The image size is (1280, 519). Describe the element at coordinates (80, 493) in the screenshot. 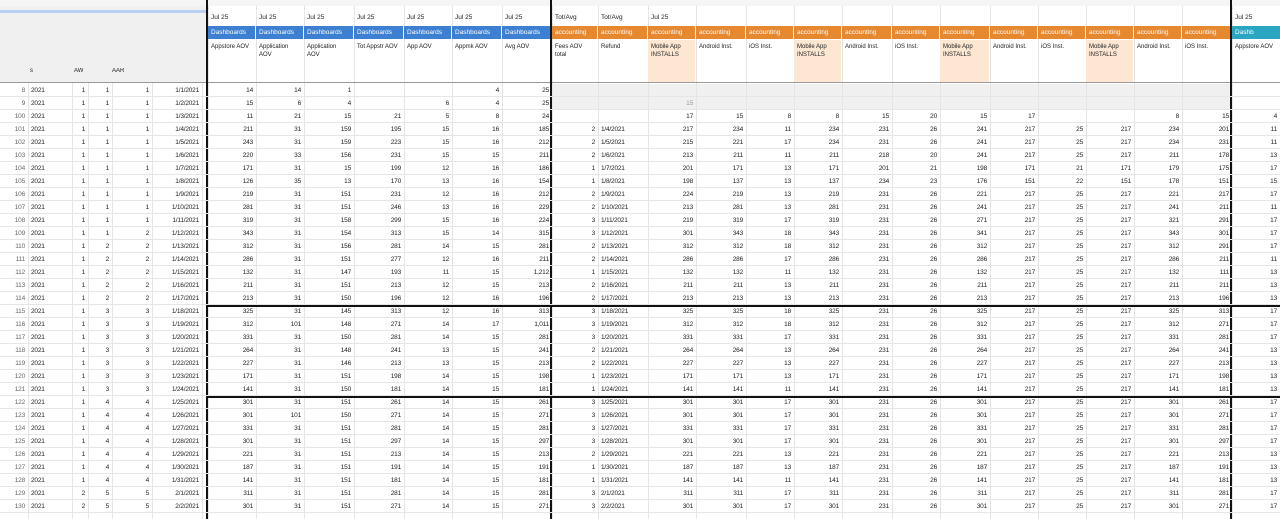

I see `row-a: 2` at that location.